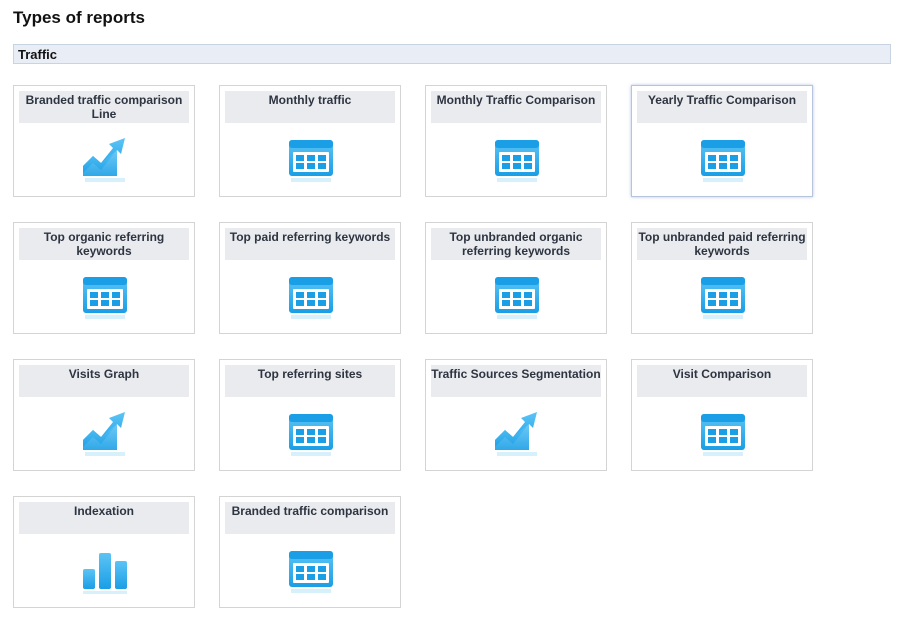 Image resolution: width=909 pixels, height=621 pixels. I want to click on page-title: Types of reports, so click(79, 17).